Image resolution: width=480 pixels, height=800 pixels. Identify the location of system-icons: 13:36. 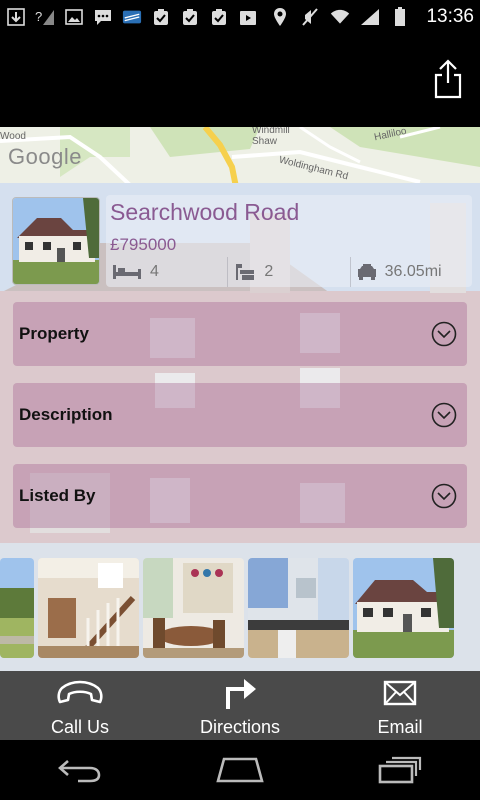
(372, 17).